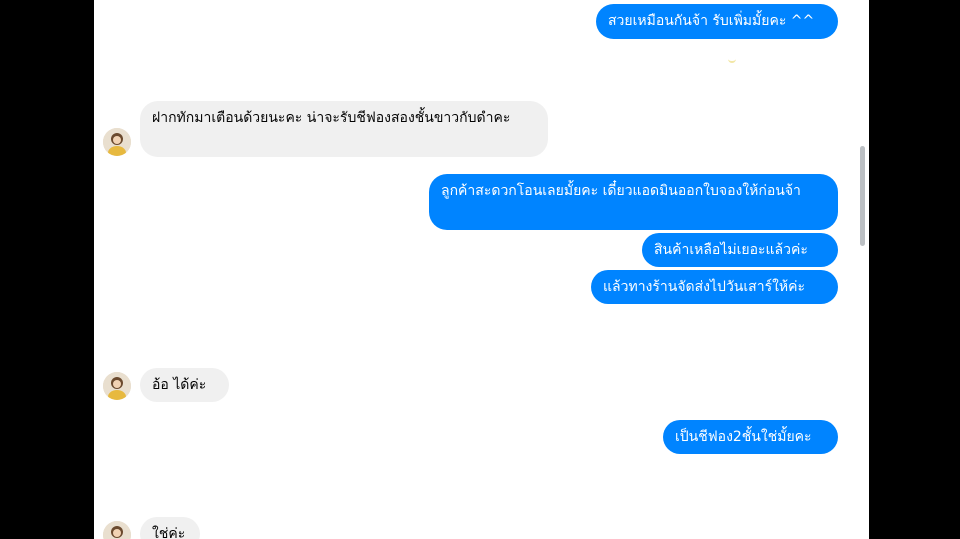 The image size is (960, 539). I want to click on message-bubble-incoming: อ้อ ได้ค่ะ, so click(184, 385).